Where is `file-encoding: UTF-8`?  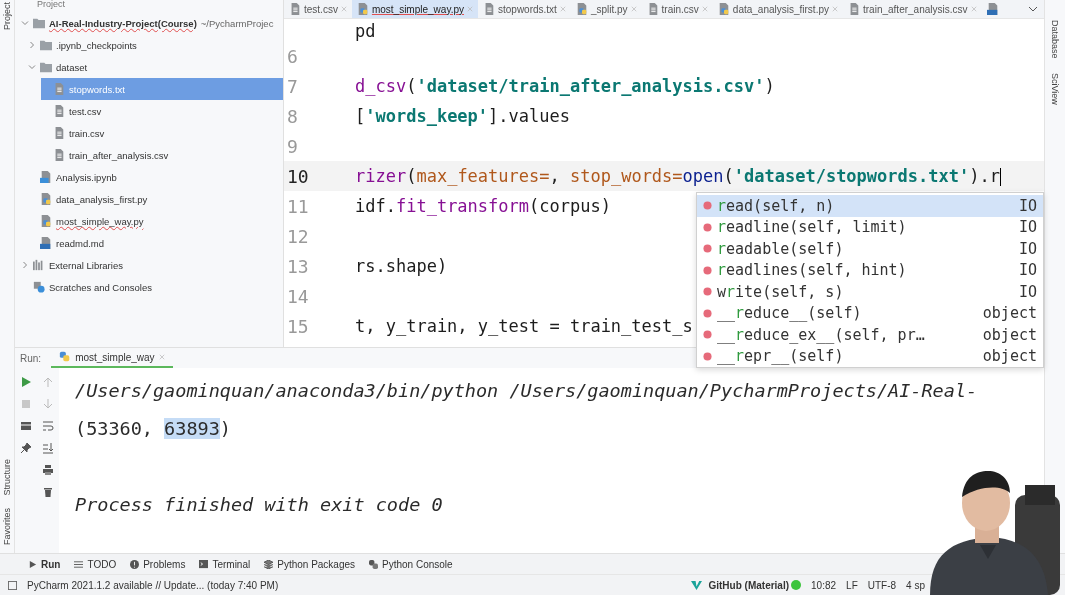 file-encoding: UTF-8 is located at coordinates (882, 585).